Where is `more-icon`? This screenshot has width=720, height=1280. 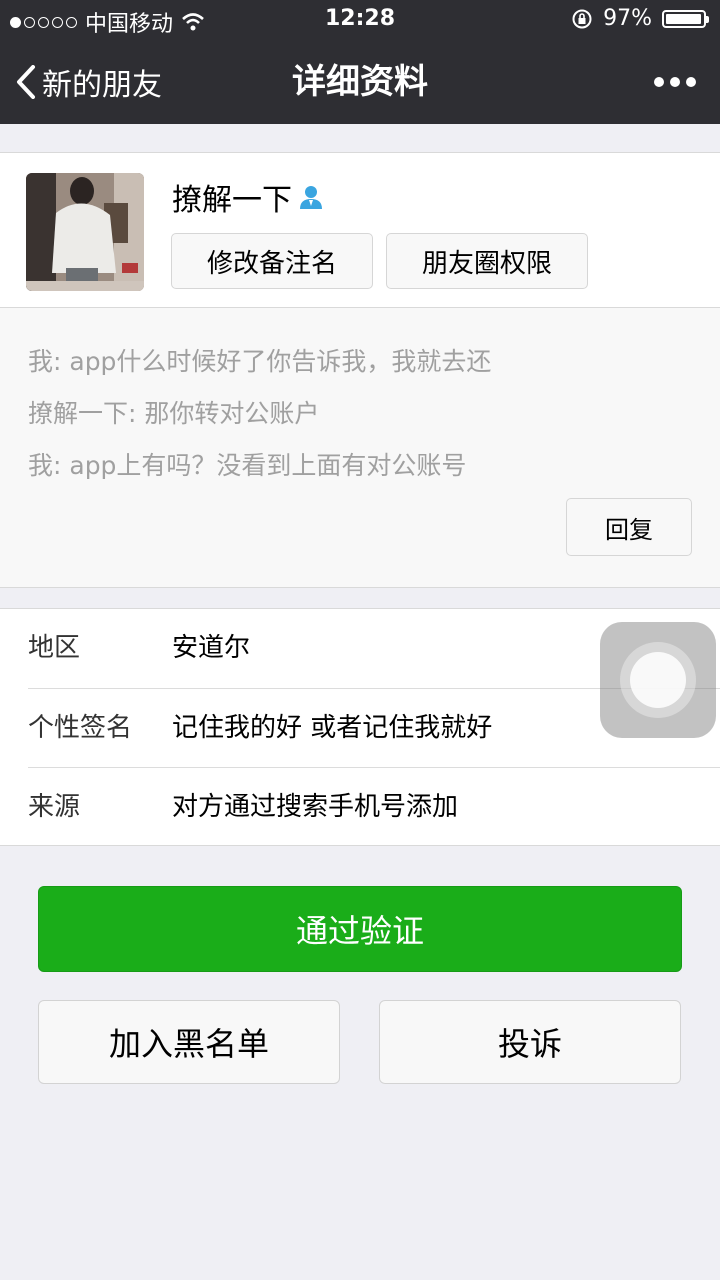 more-icon is located at coordinates (675, 82).